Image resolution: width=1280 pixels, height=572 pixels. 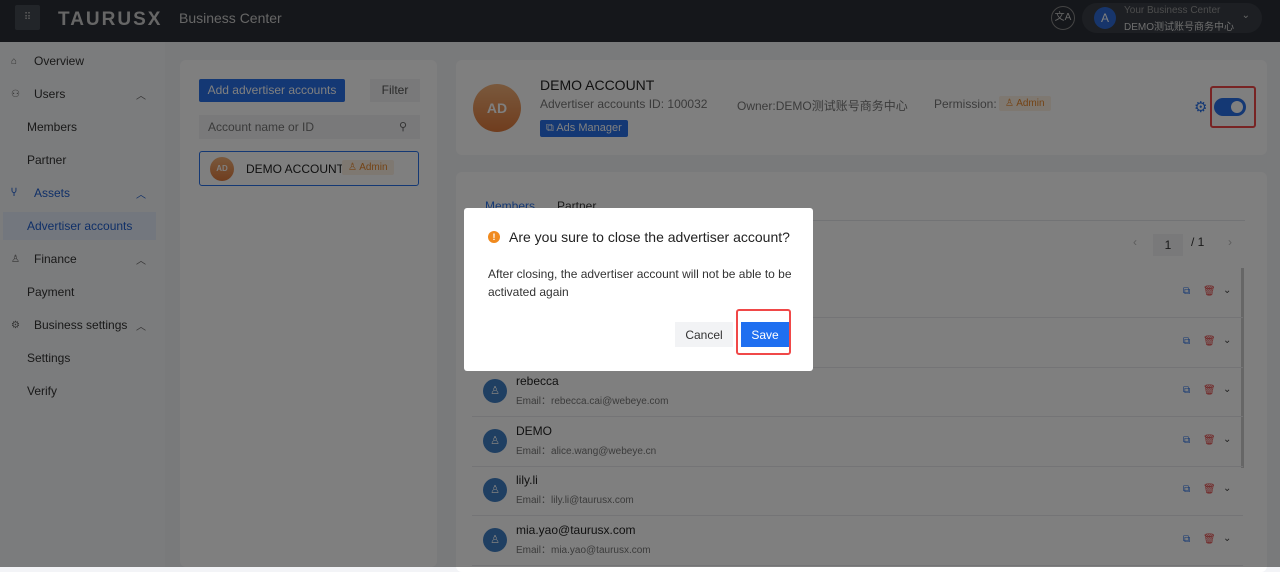 What do you see at coordinates (704, 334) in the screenshot?
I see `cancel-button: Cancel` at bounding box center [704, 334].